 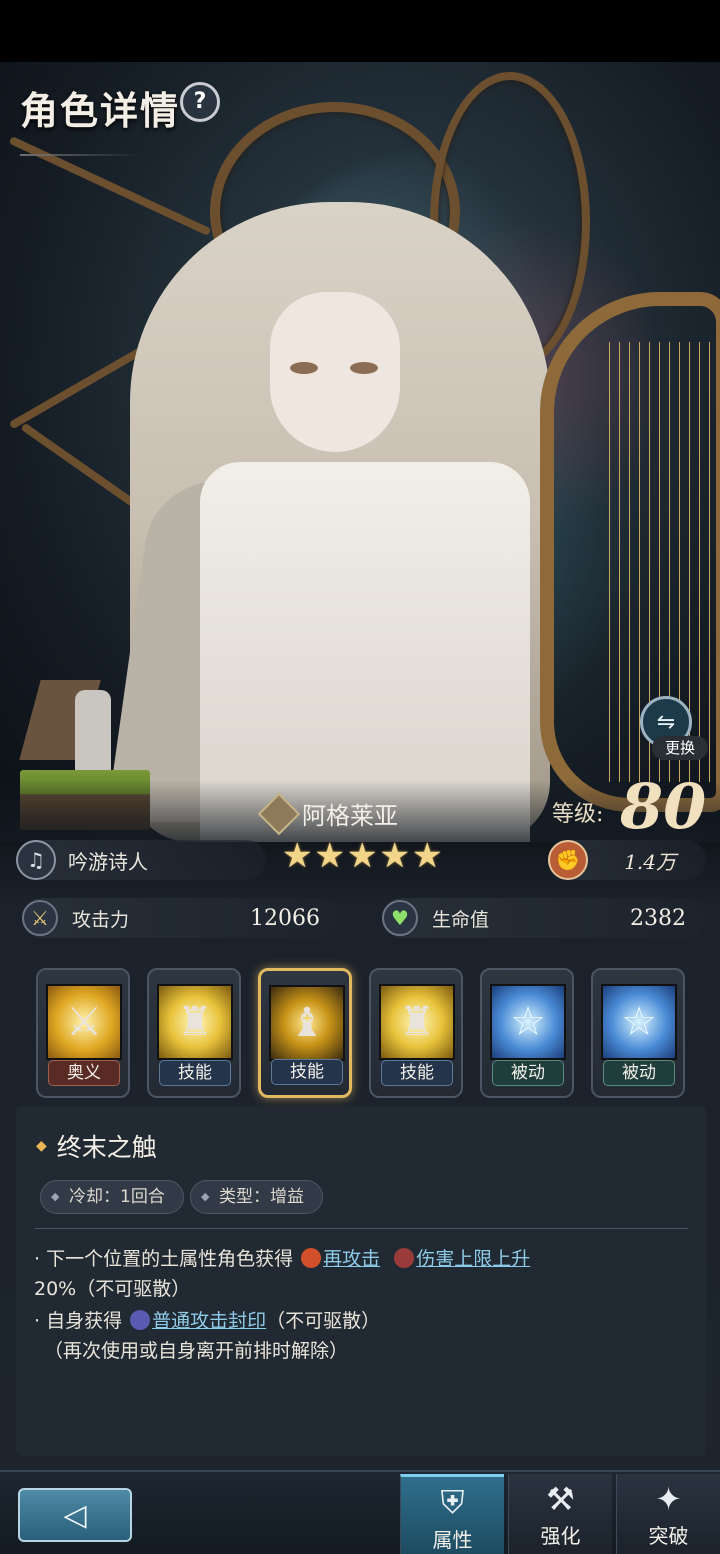 I want to click on skill-slot-ultimate: ⚔ 奥义, so click(x=83, y=1033).